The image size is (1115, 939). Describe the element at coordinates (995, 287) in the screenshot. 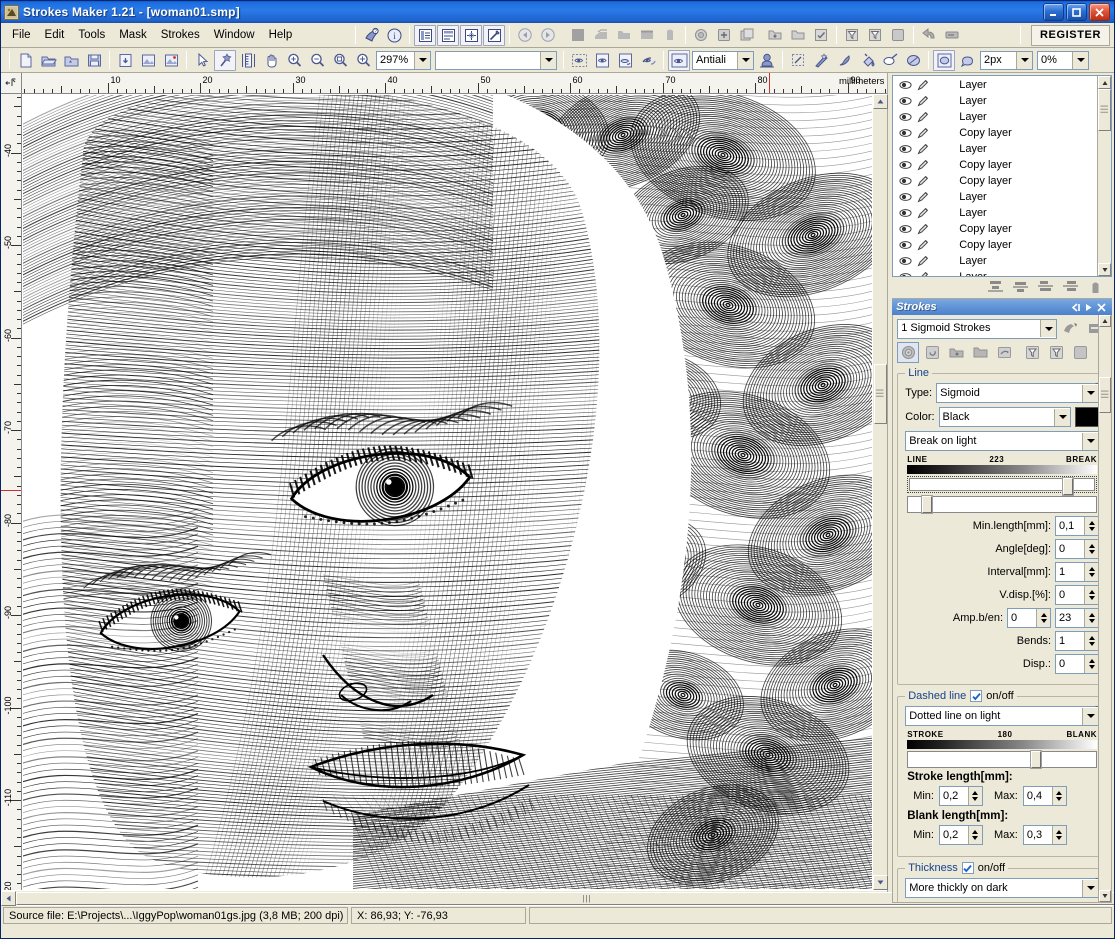

I see `align-top-icon` at that location.